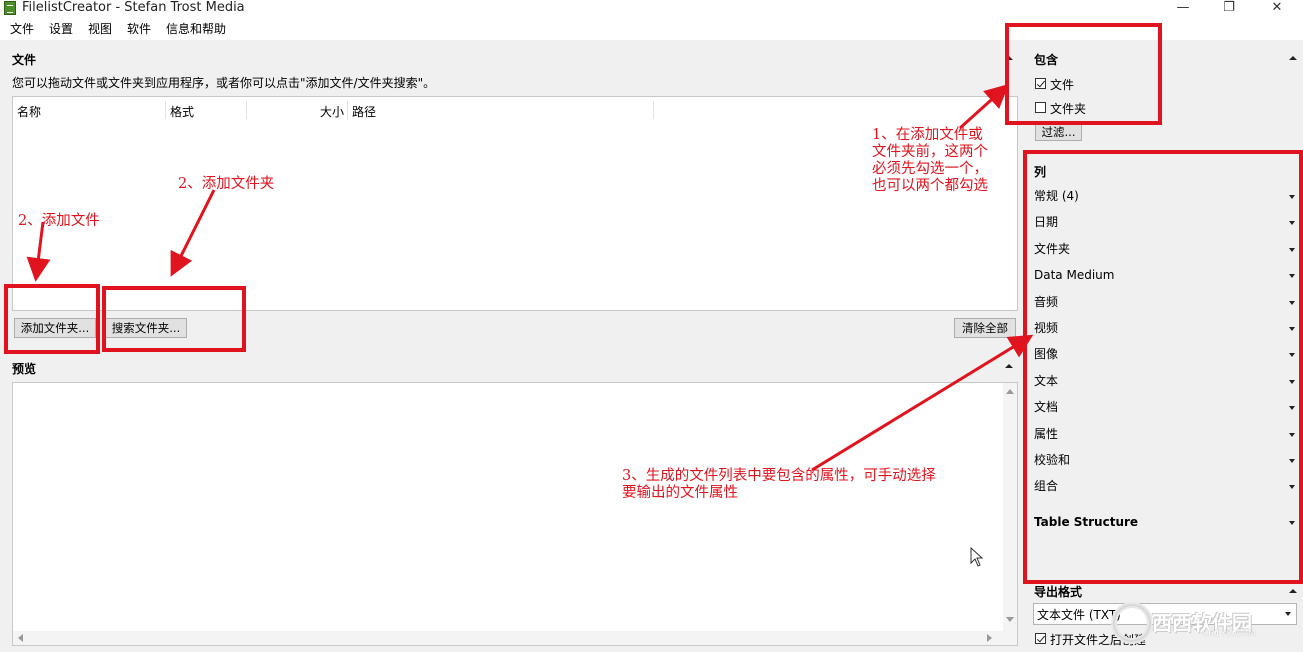 The height and width of the screenshot is (652, 1303). Describe the element at coordinates (59, 221) in the screenshot. I see `annotation-note-add-files: 2、添加文件` at that location.